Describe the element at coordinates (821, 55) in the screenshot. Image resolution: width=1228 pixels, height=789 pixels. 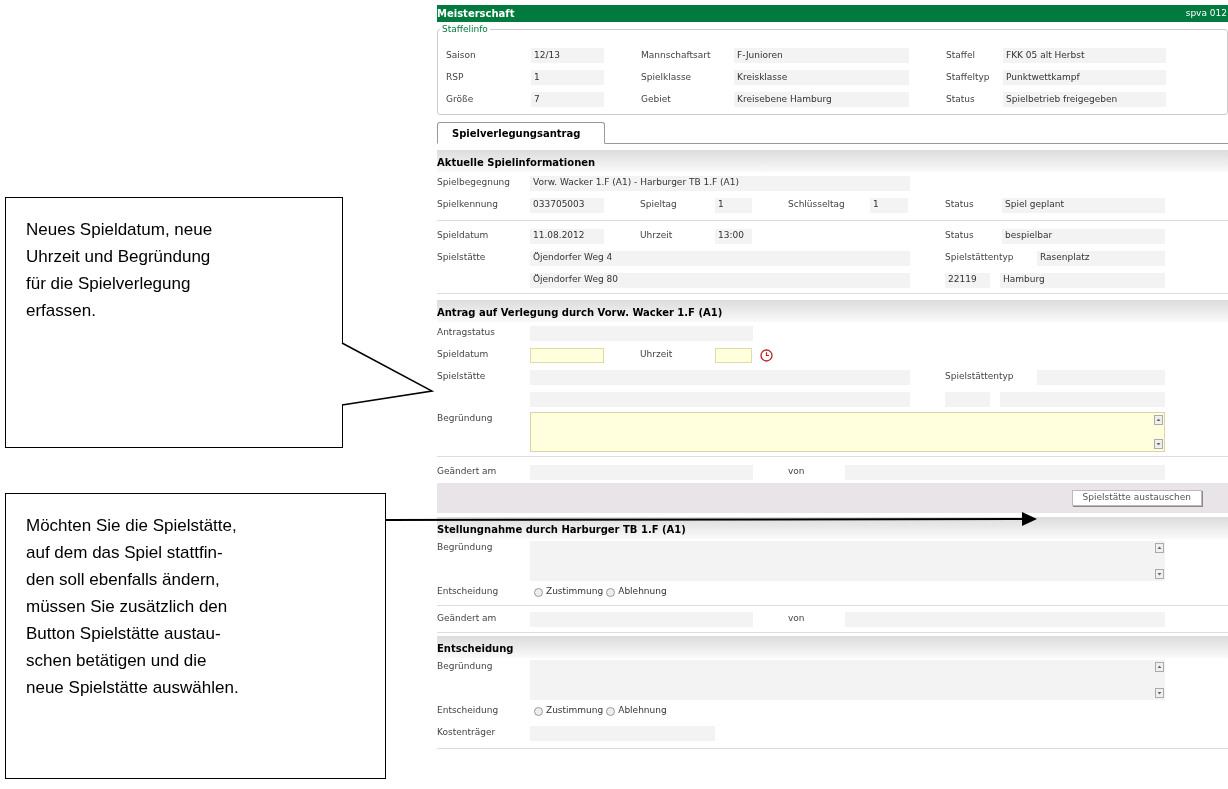
I see `read-only-field: F-Junioren` at that location.